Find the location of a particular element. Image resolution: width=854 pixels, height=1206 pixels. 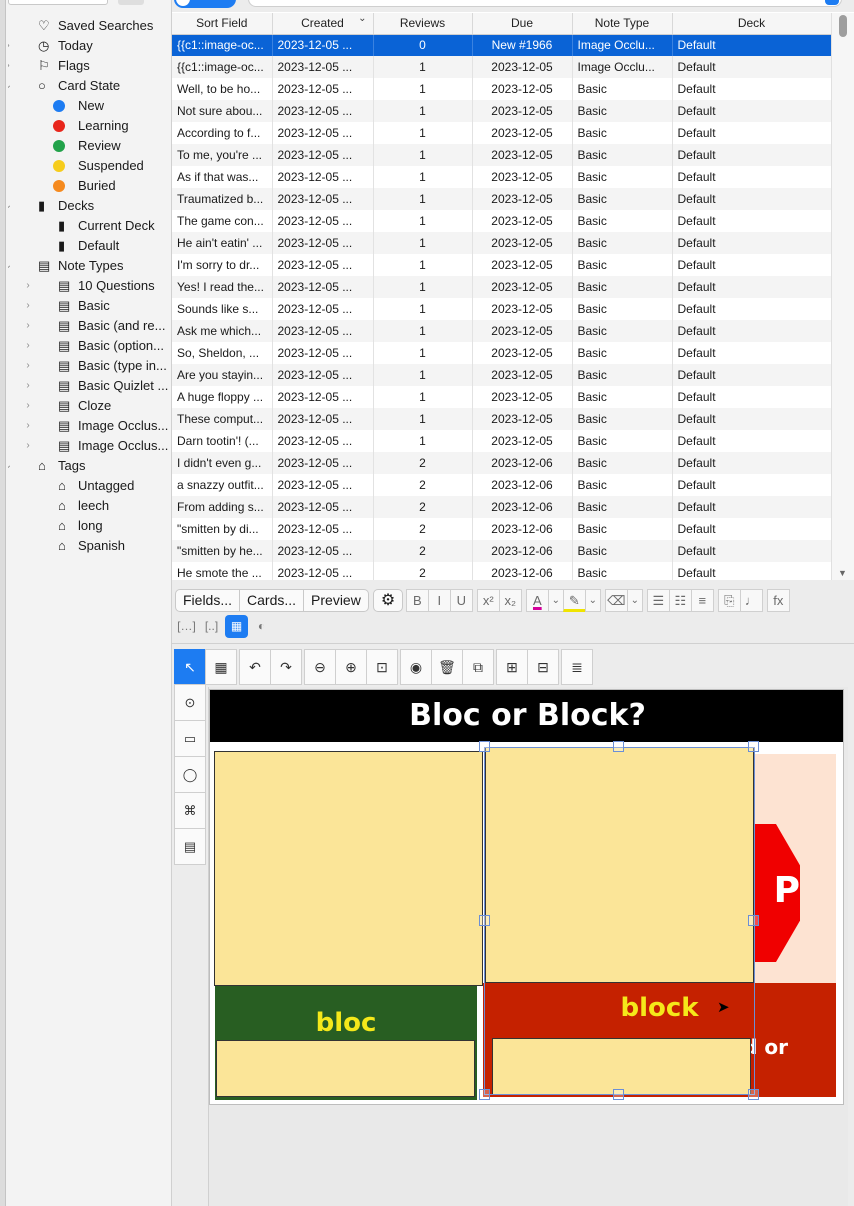

sidebar-item-spanish: ⌂ Spanish is located at coordinates (90, 546).